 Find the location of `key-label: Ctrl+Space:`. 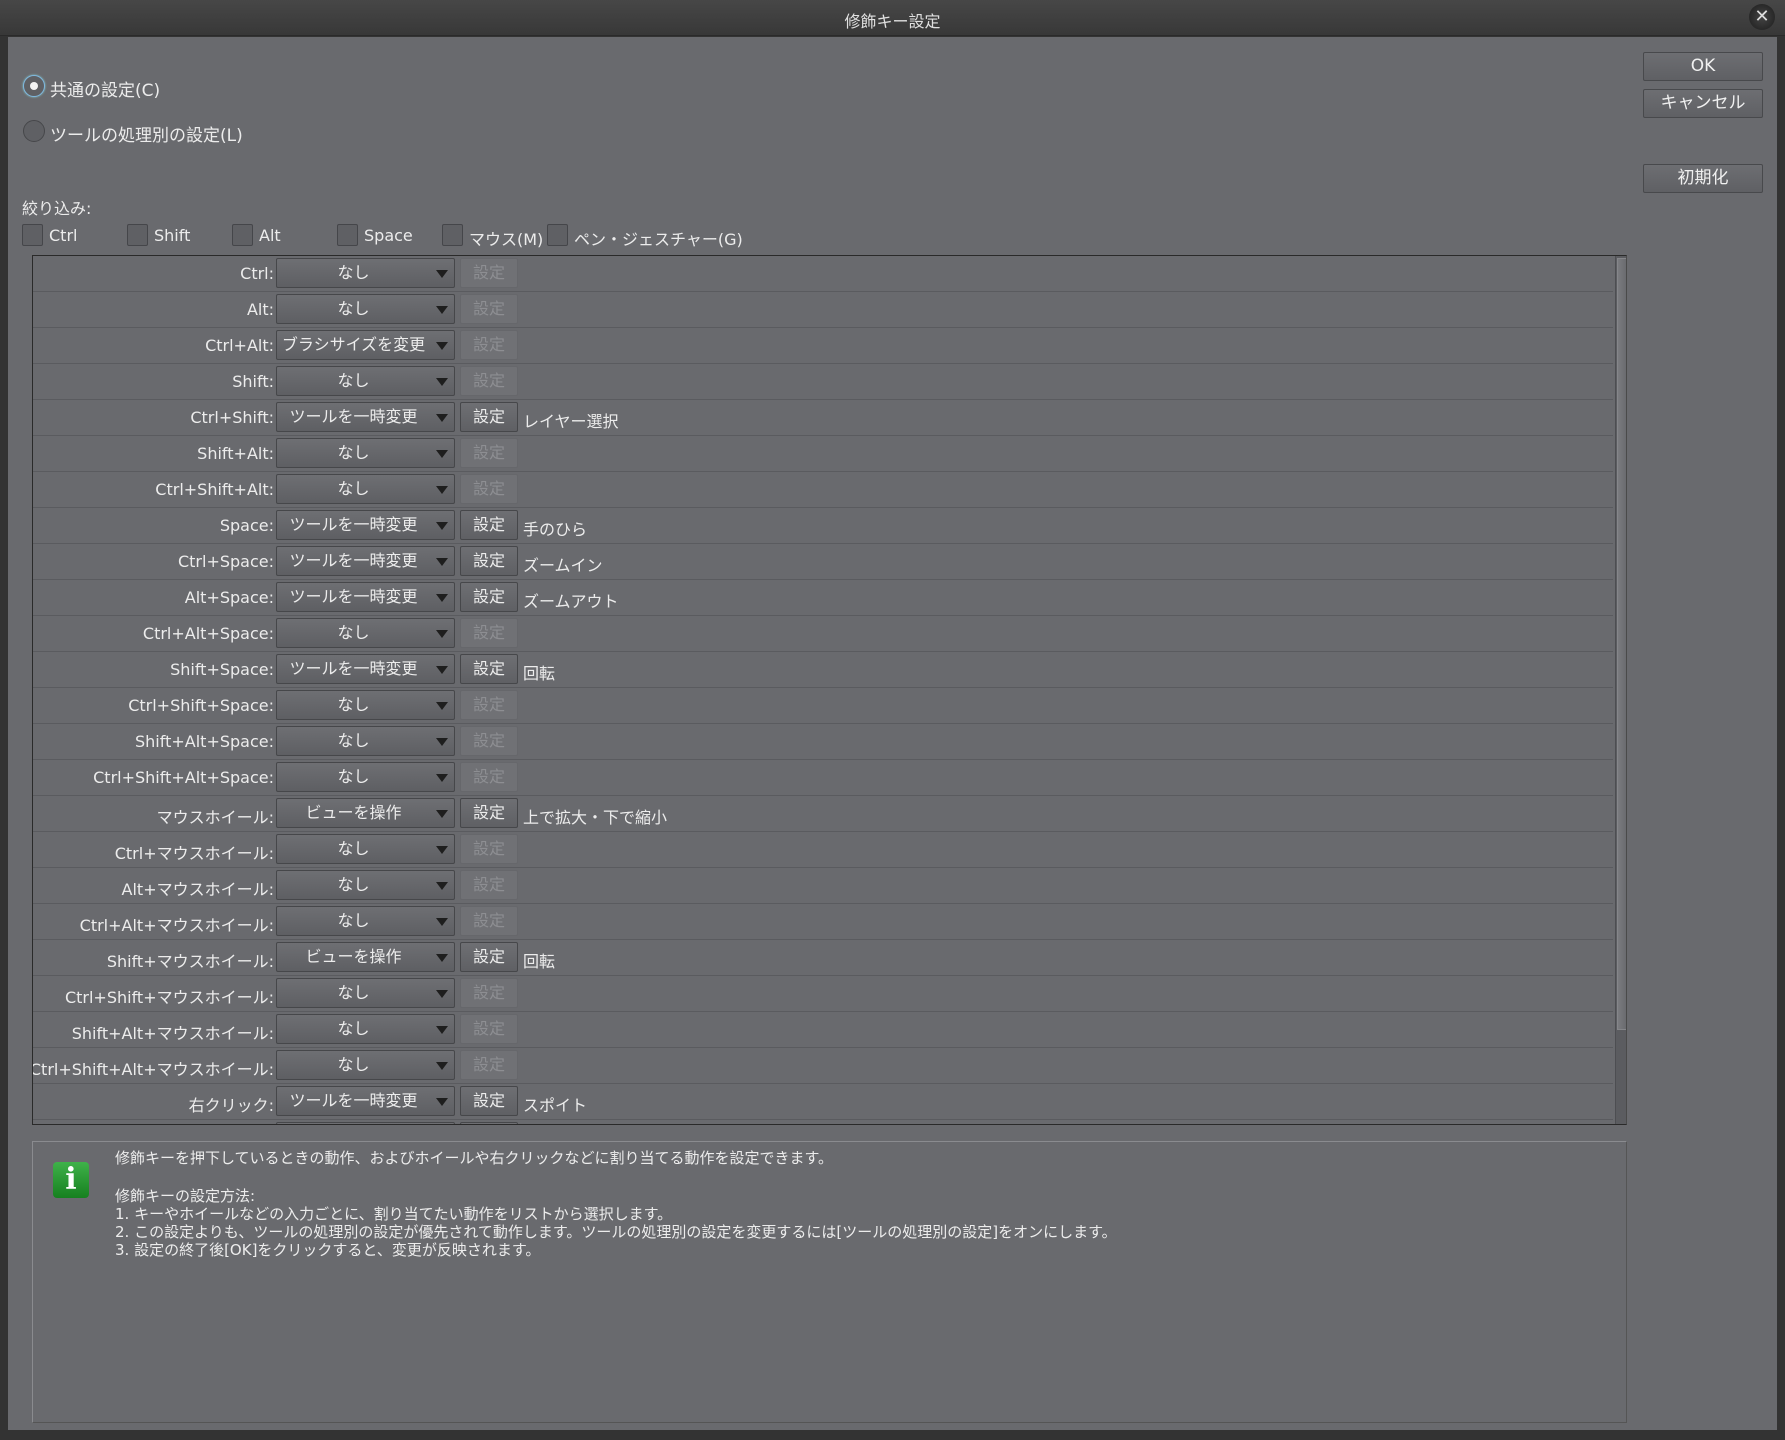

key-label: Ctrl+Space: is located at coordinates (225, 561).